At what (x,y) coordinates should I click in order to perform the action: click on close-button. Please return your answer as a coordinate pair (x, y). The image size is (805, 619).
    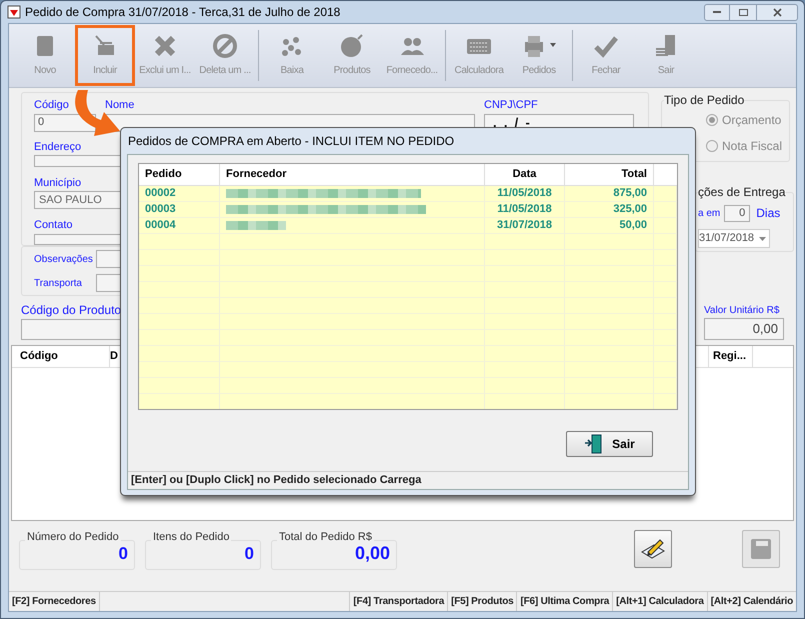
    Looking at the image, I should click on (777, 12).